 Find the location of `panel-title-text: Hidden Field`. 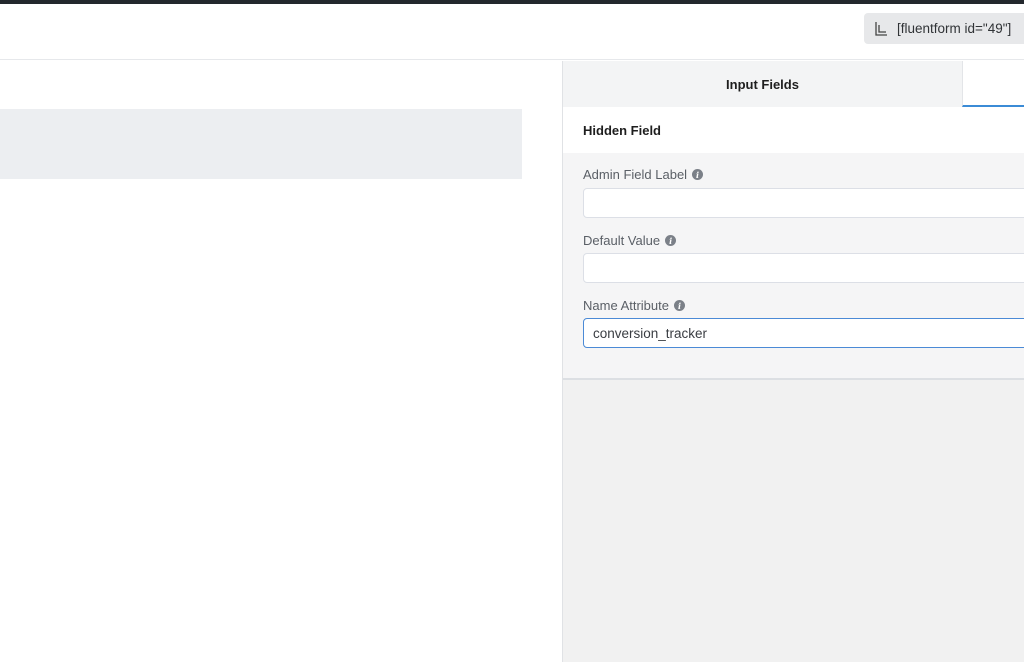

panel-title-text: Hidden Field is located at coordinates (622, 130).